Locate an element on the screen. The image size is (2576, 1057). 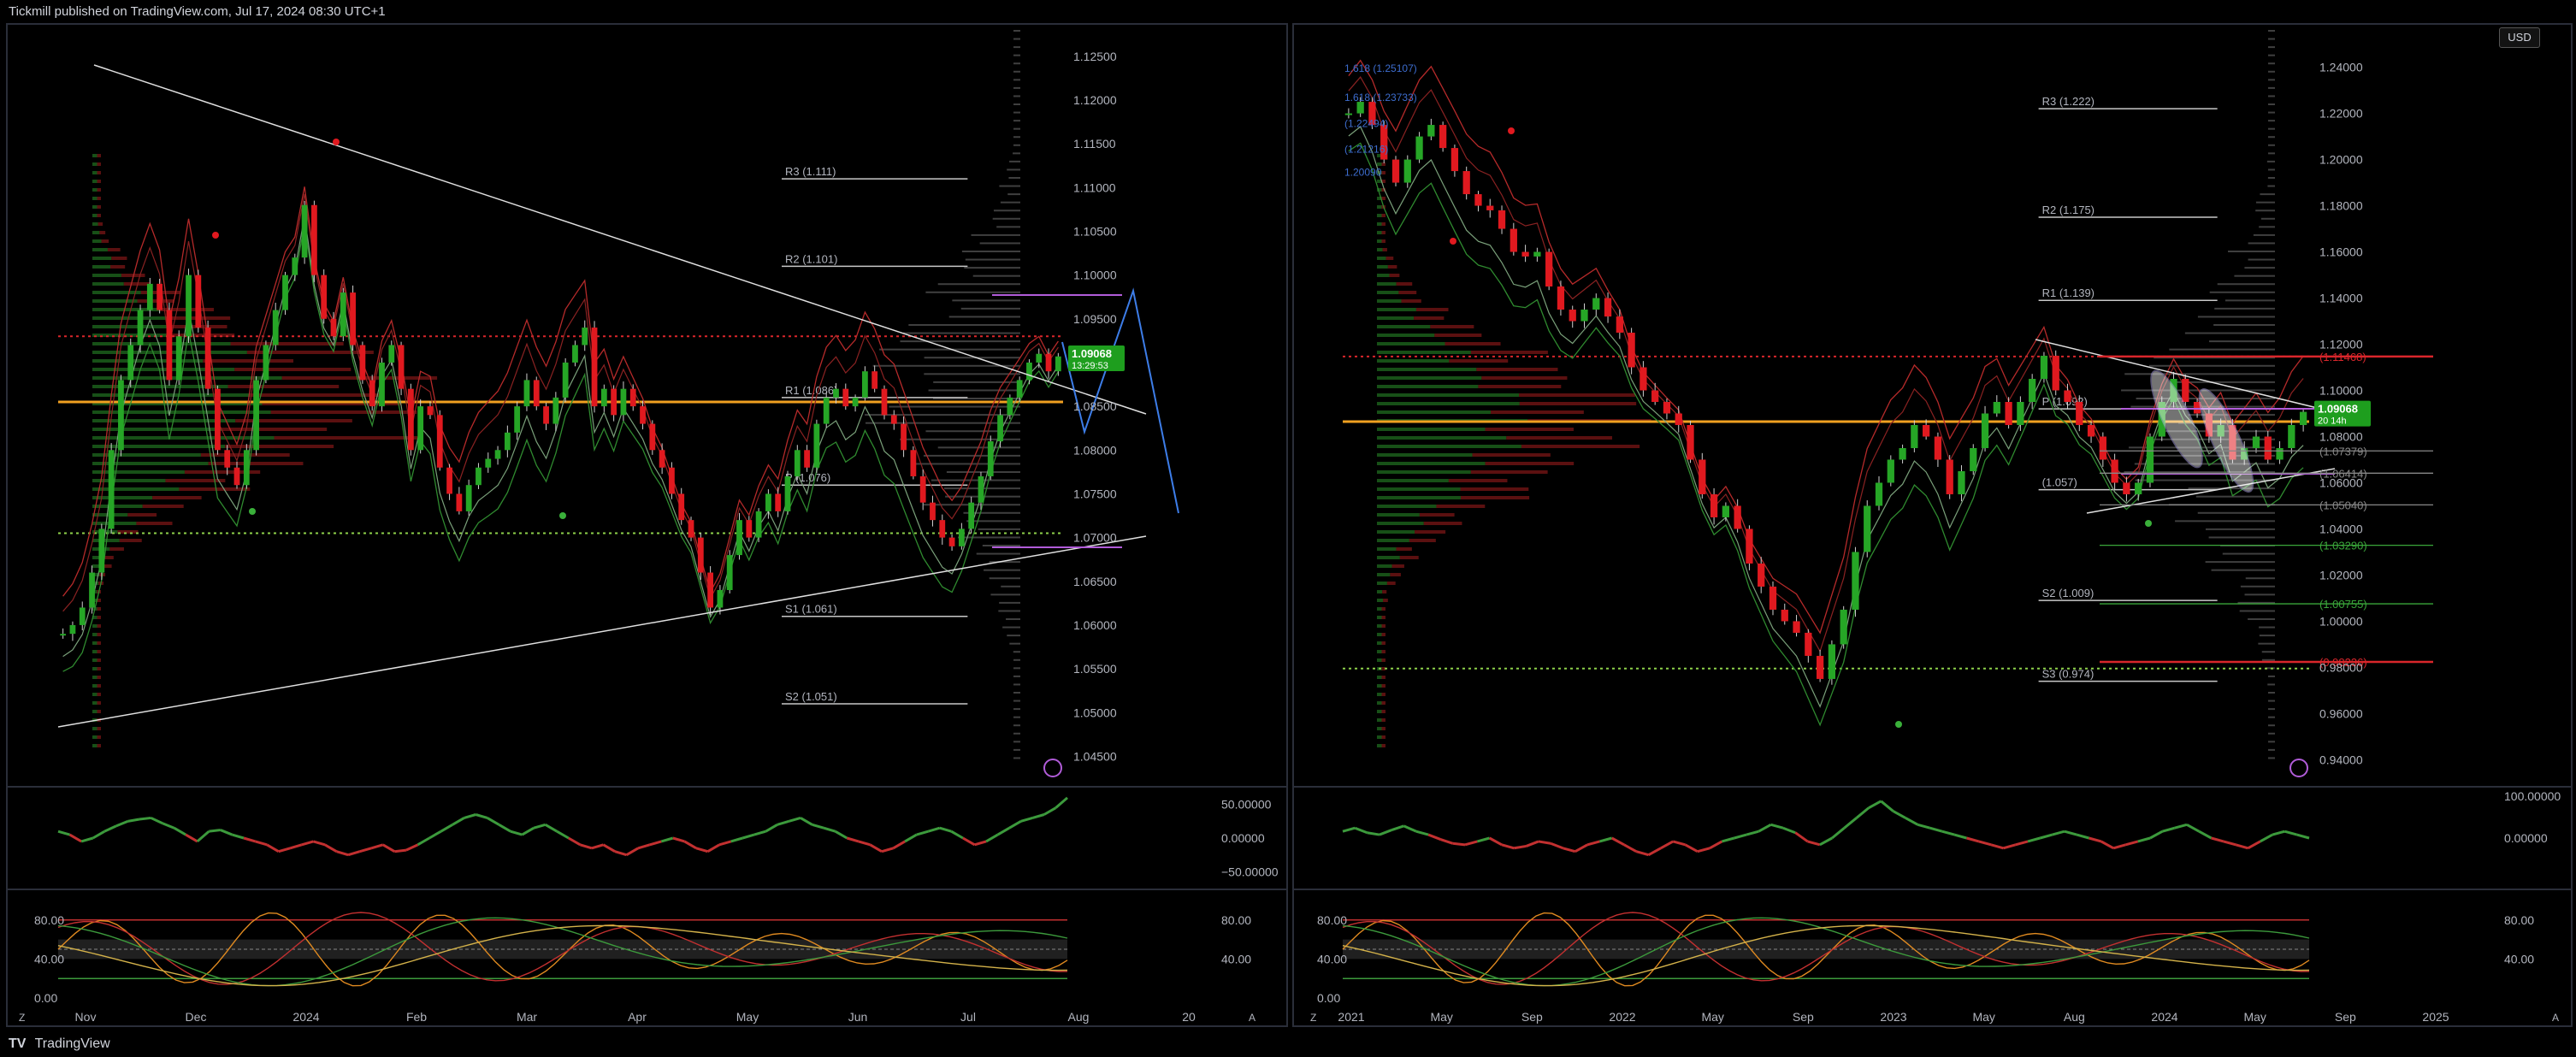
timezone-button: Z is located at coordinates (22, 1018).